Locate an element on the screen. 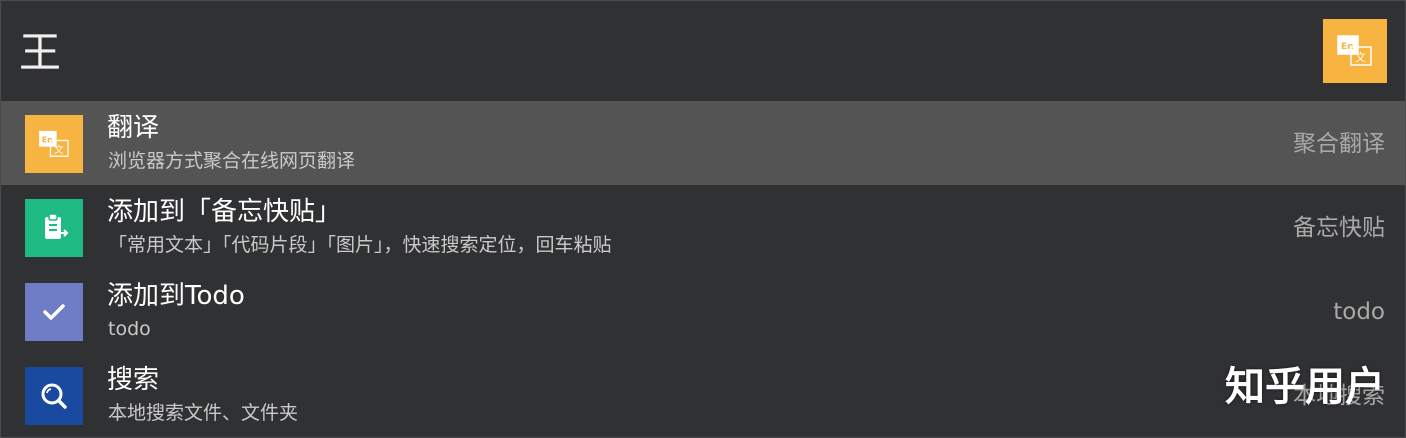  search-input is located at coordinates (659, 53).